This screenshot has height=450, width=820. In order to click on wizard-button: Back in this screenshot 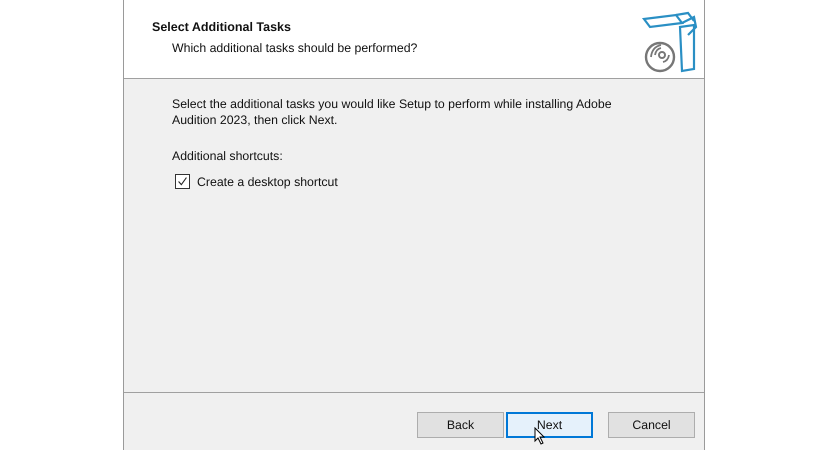, I will do `click(460, 425)`.